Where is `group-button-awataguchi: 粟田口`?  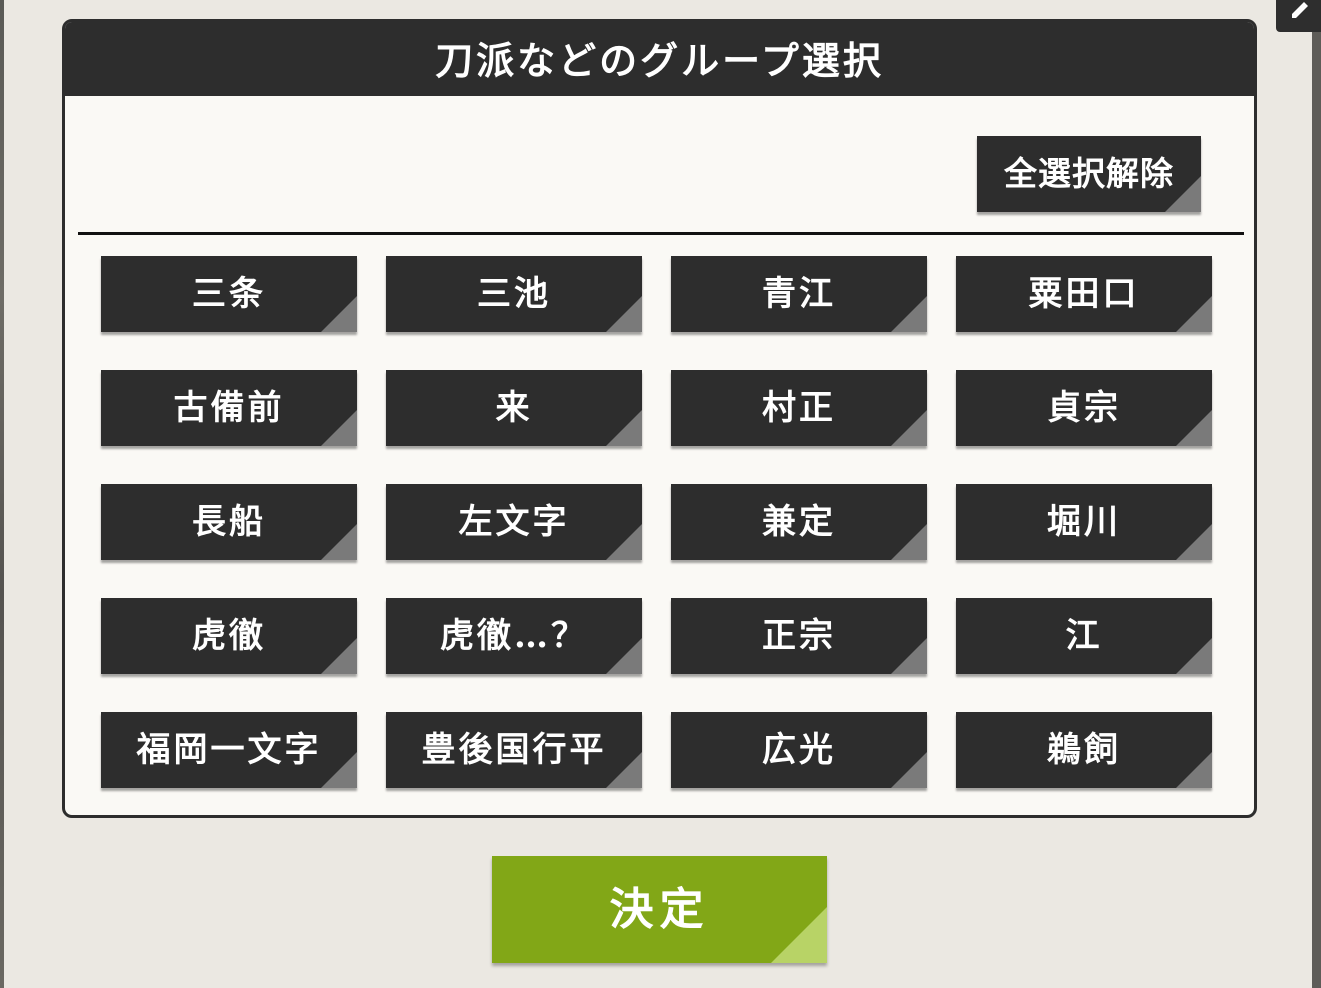 group-button-awataguchi: 粟田口 is located at coordinates (1084, 294).